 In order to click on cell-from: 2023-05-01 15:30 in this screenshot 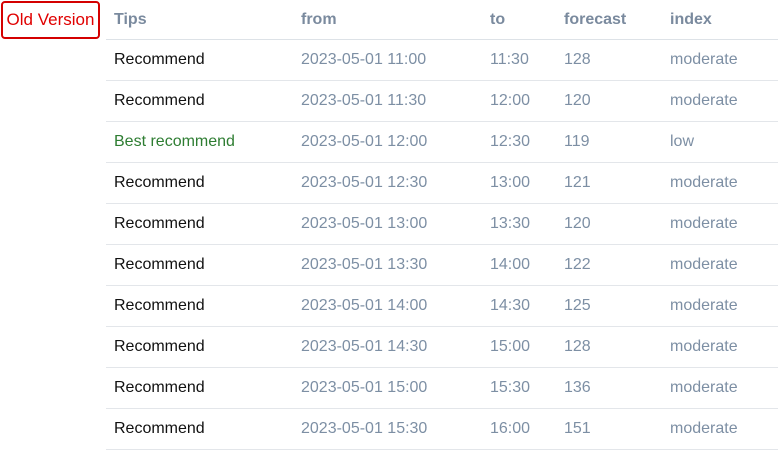, I will do `click(387, 429)`.